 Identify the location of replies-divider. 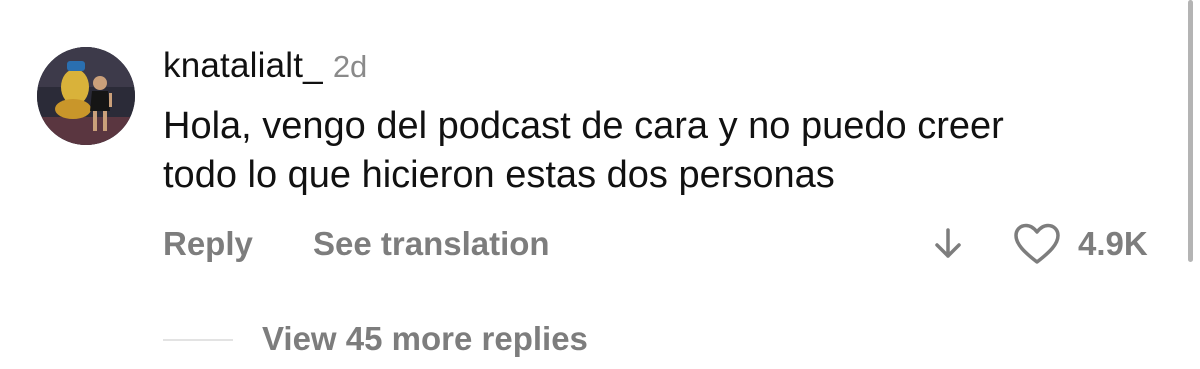
(198, 340).